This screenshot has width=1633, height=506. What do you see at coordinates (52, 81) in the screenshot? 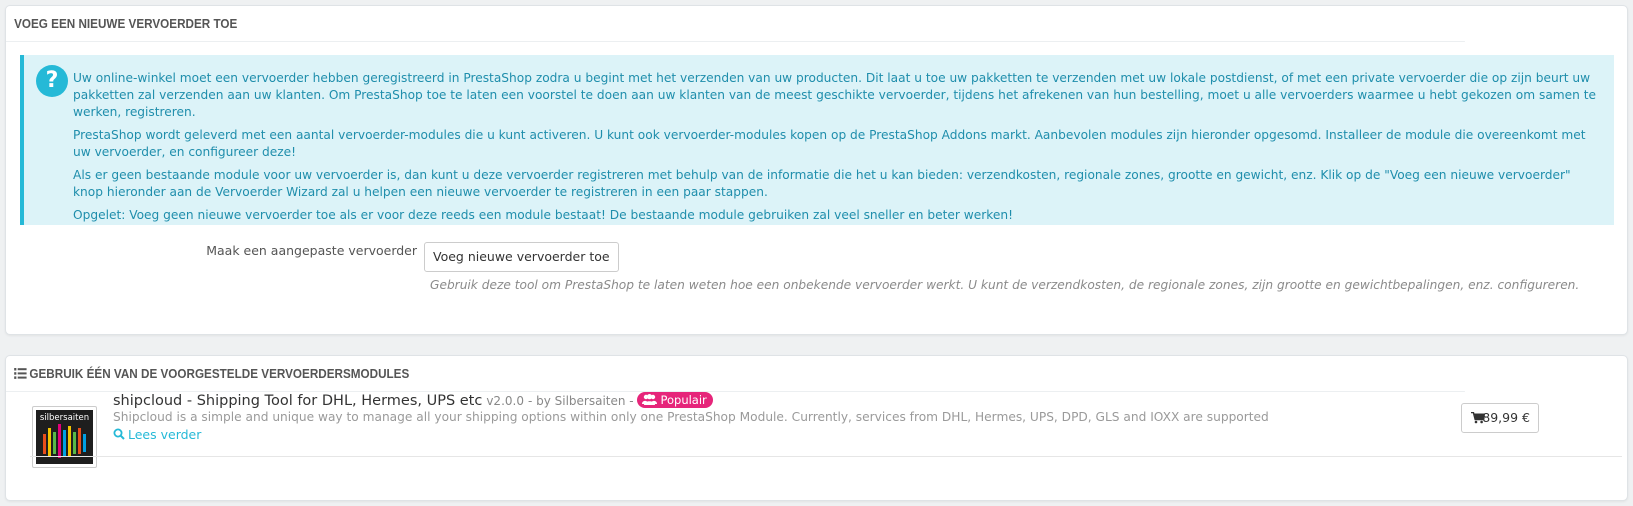
I see `question-icon: ?` at bounding box center [52, 81].